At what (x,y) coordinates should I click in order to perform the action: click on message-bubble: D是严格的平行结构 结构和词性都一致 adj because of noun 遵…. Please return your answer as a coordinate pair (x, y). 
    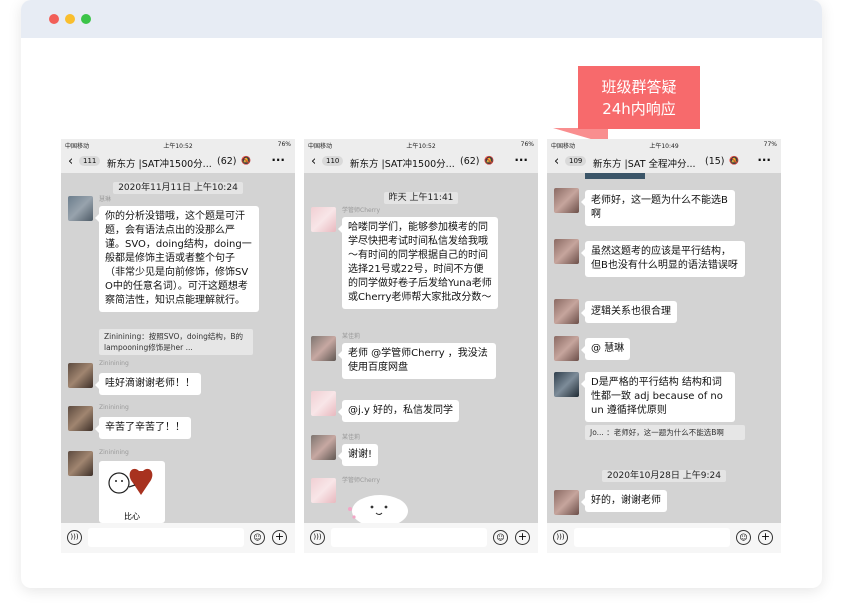
    Looking at the image, I should click on (658, 397).